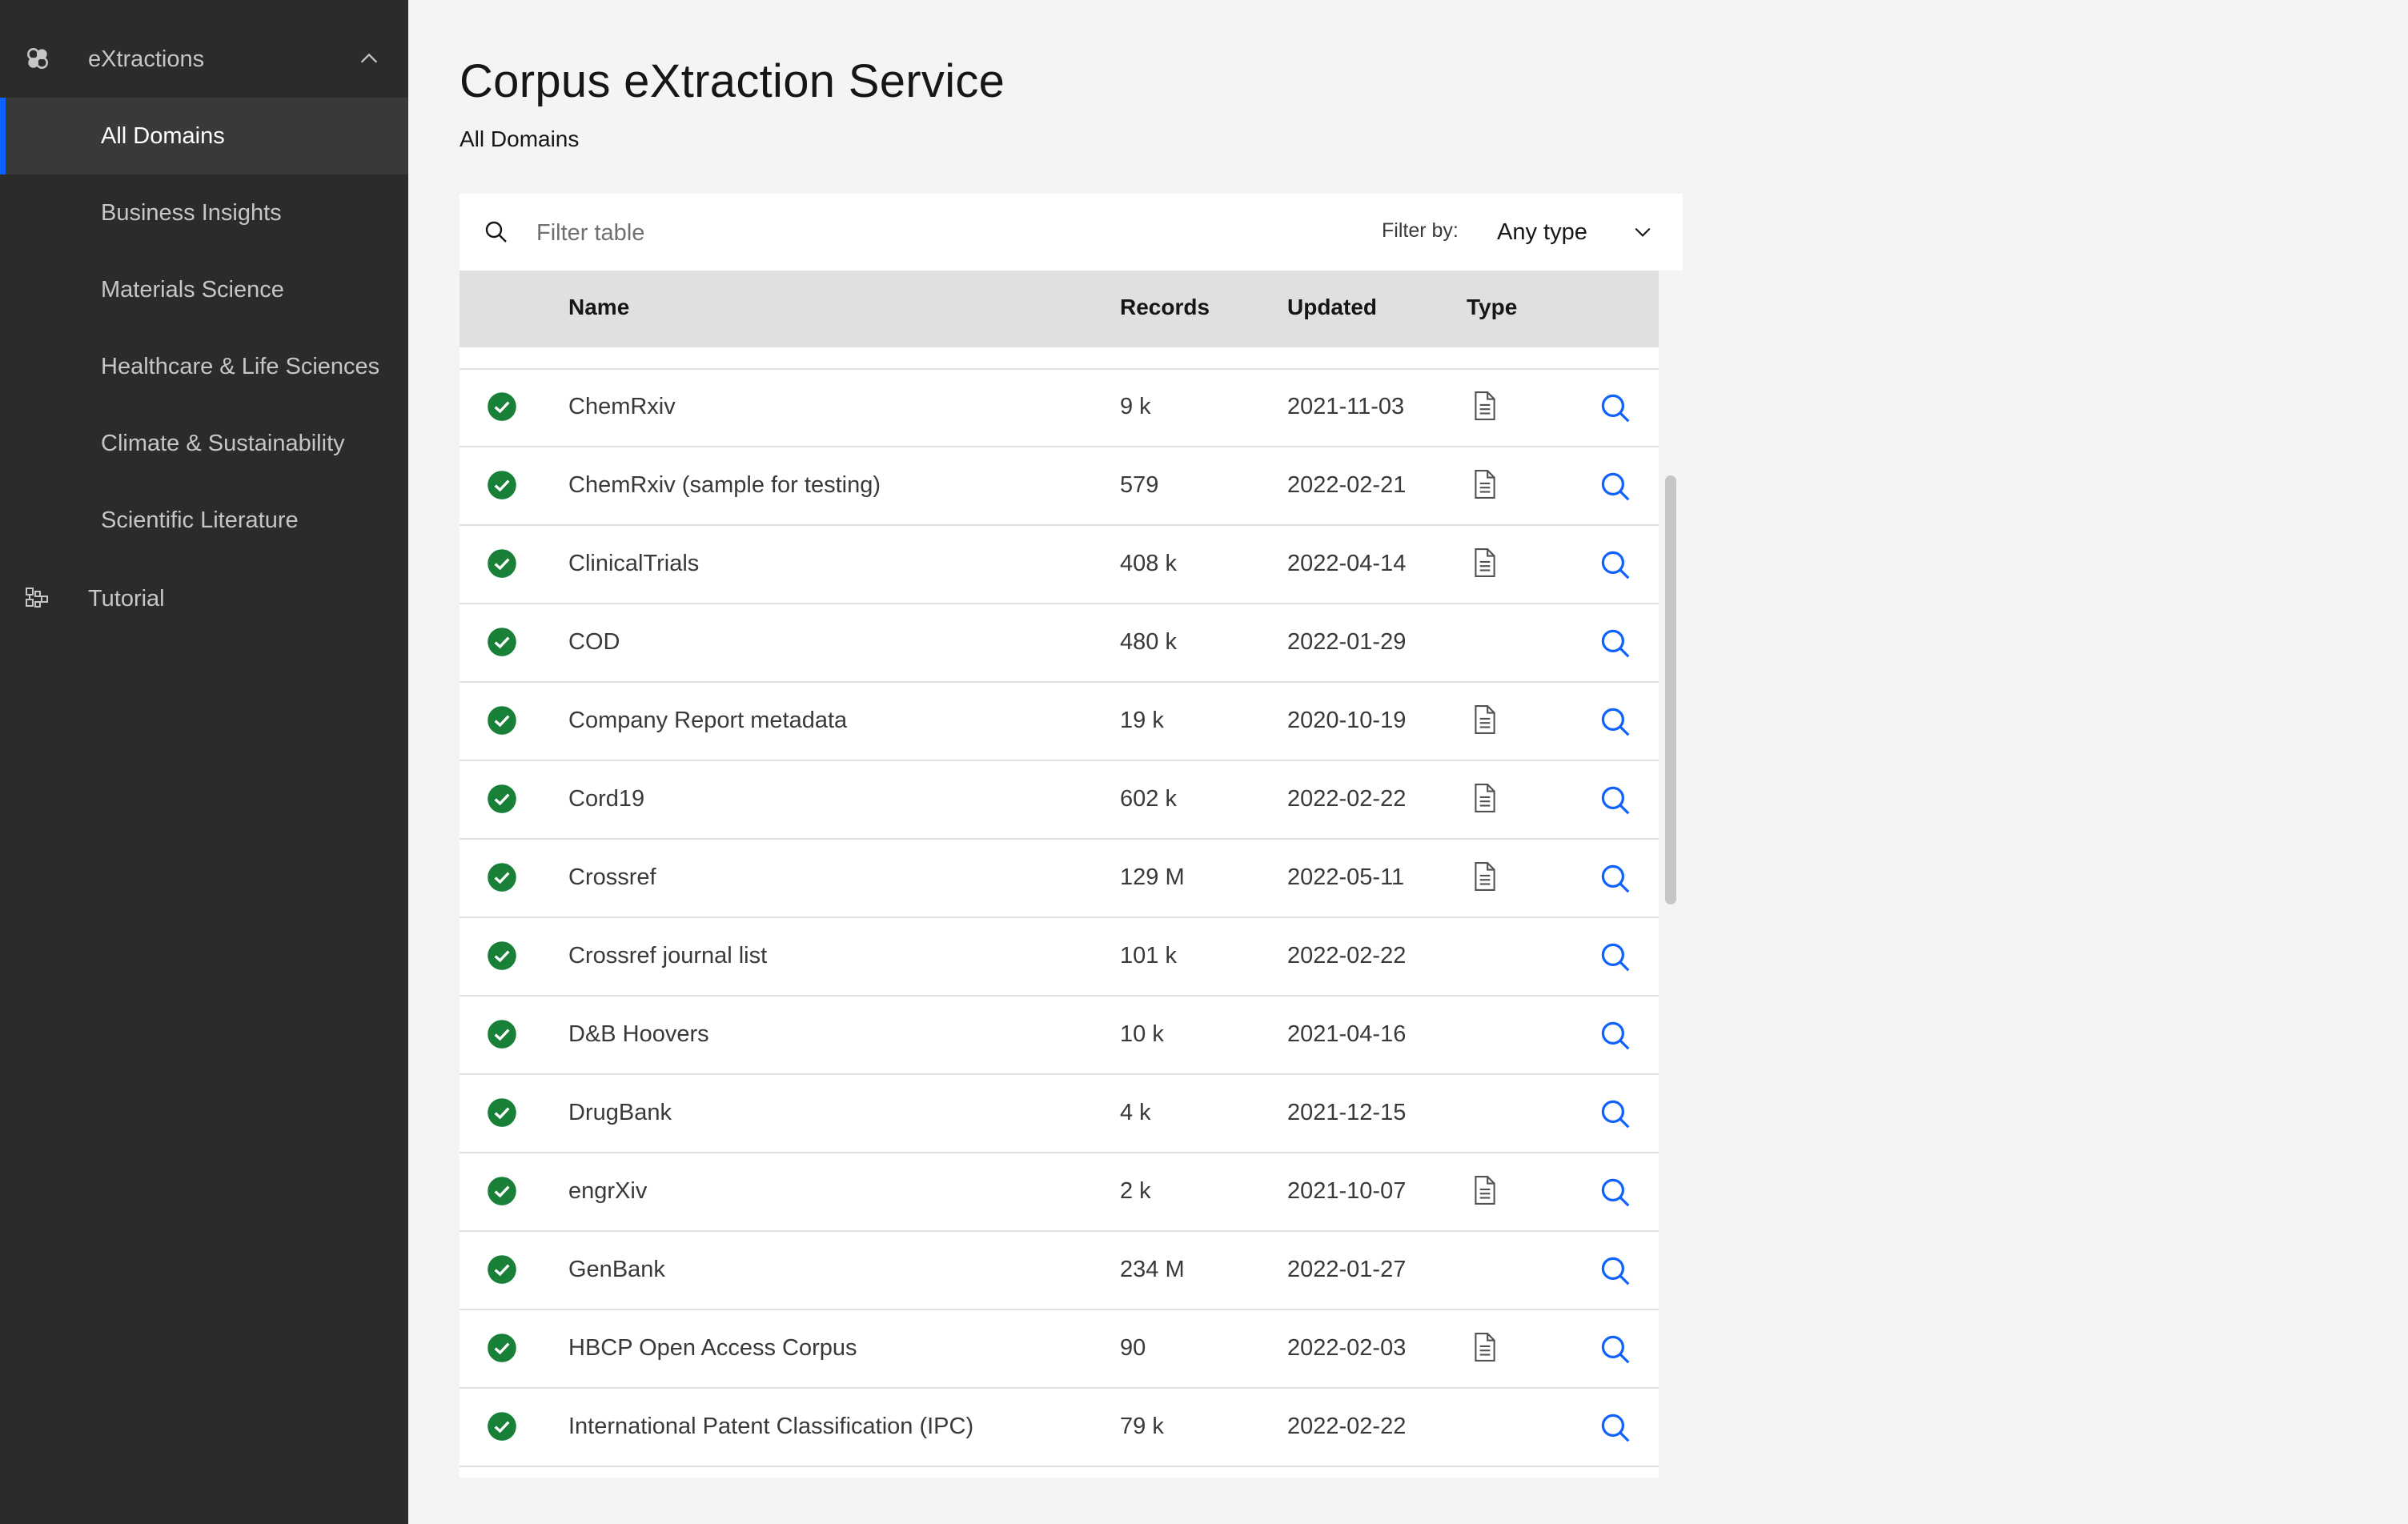 The image size is (2408, 1524). What do you see at coordinates (1135, 1112) in the screenshot?
I see `cell-records: 4 k` at bounding box center [1135, 1112].